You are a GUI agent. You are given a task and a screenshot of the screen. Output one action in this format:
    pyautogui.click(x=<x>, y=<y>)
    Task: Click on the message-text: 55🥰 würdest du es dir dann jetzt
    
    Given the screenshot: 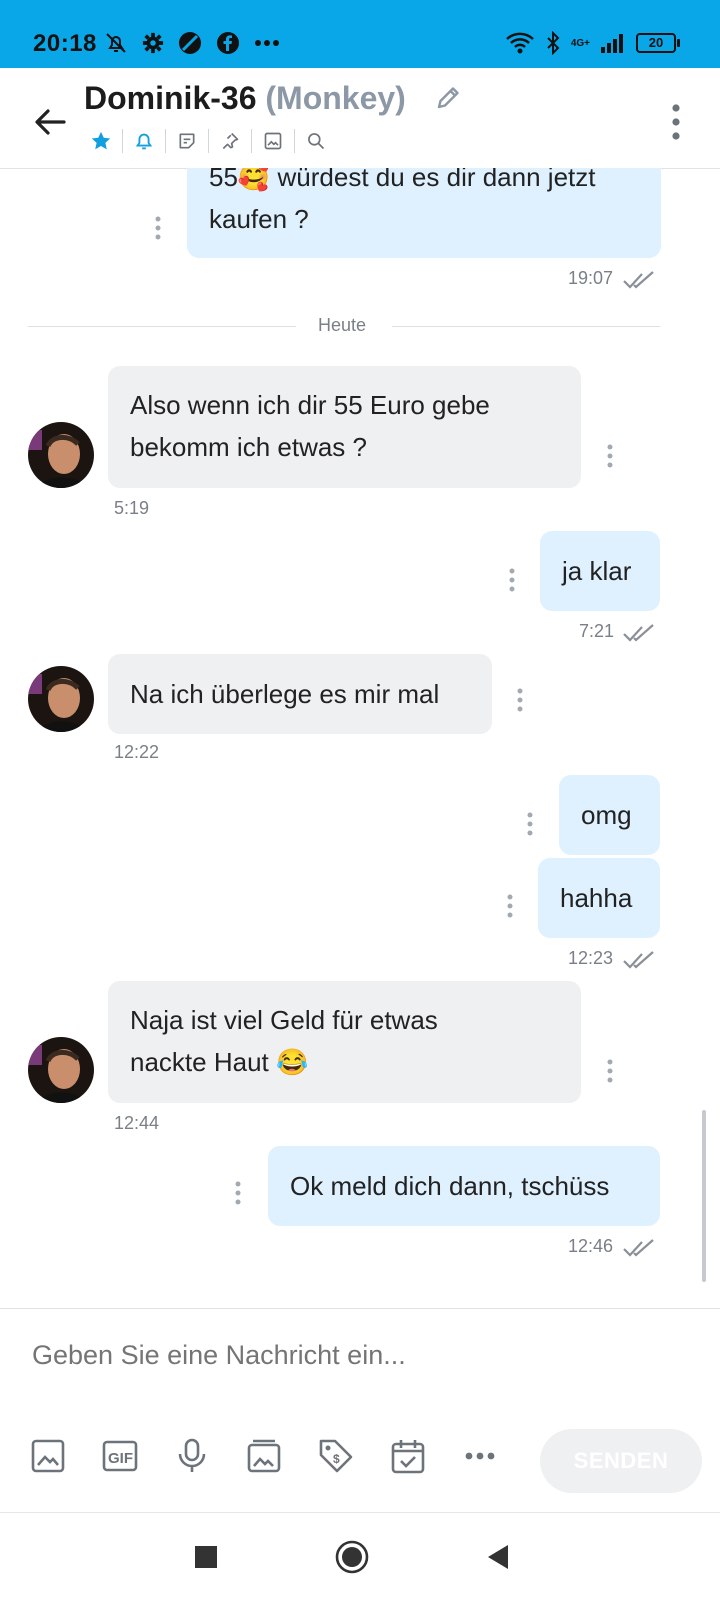 What is the action you would take?
    pyautogui.click(x=402, y=180)
    